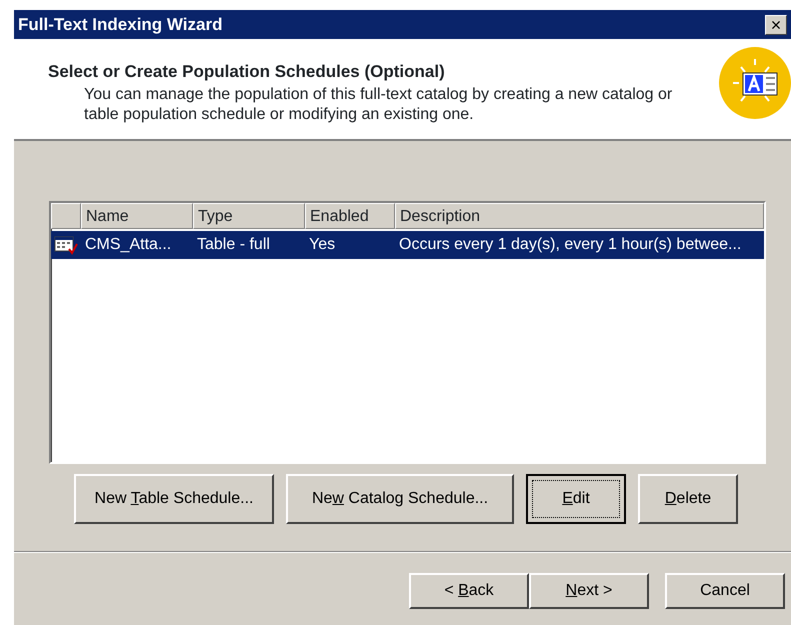 The width and height of the screenshot is (791, 625). What do you see at coordinates (249, 216) in the screenshot?
I see `column-header: Type` at bounding box center [249, 216].